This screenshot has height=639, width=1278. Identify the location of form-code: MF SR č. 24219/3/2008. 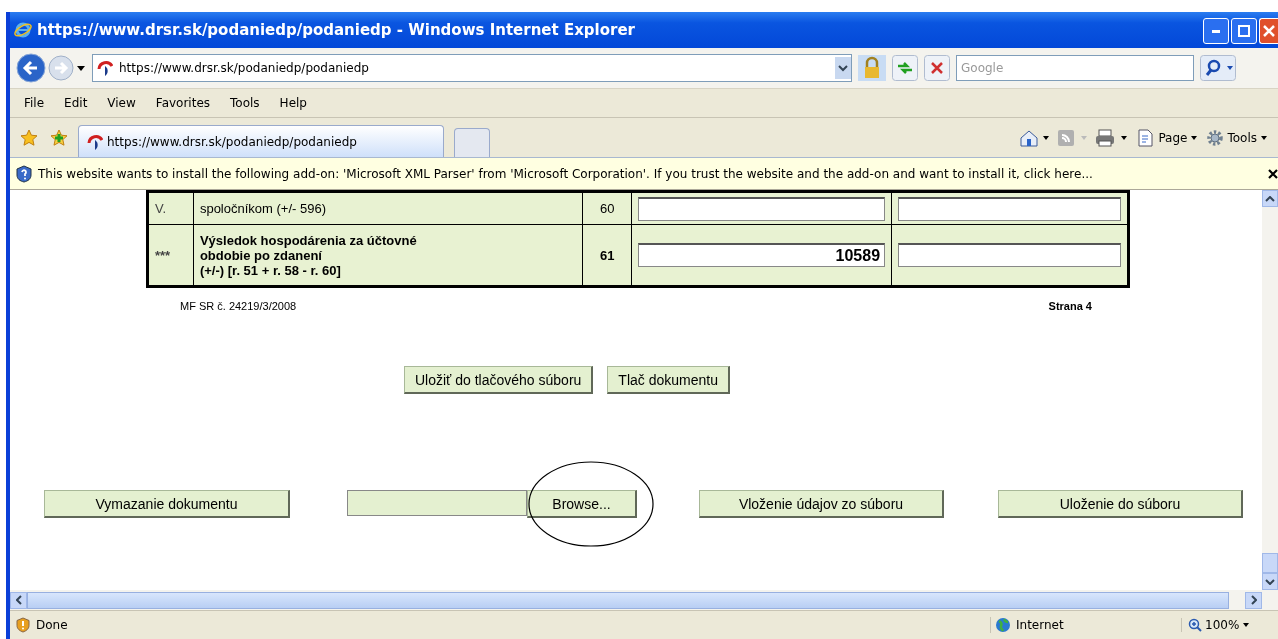
(238, 306).